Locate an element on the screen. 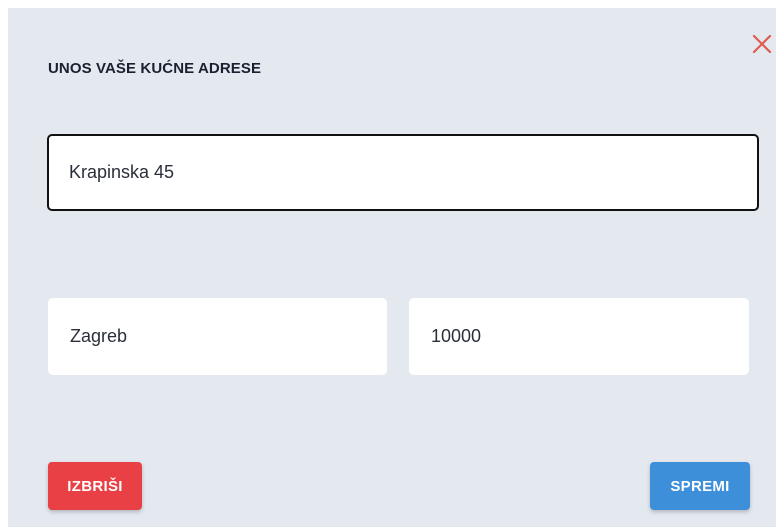 This screenshot has height=527, width=776. city-input is located at coordinates (217, 336).